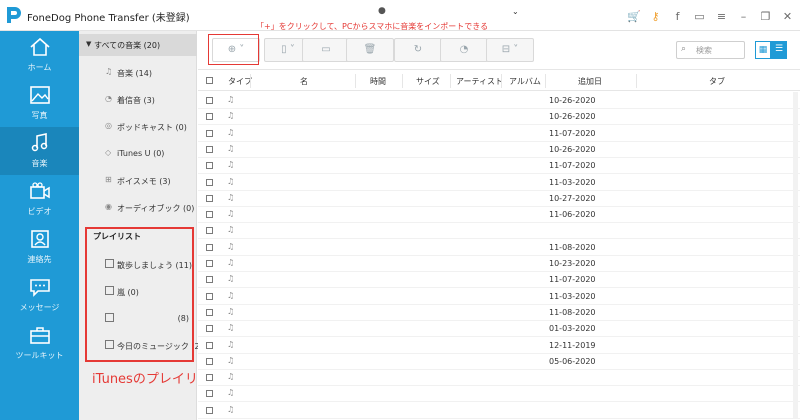  I want to click on key-icon: ⚷, so click(655, 16).